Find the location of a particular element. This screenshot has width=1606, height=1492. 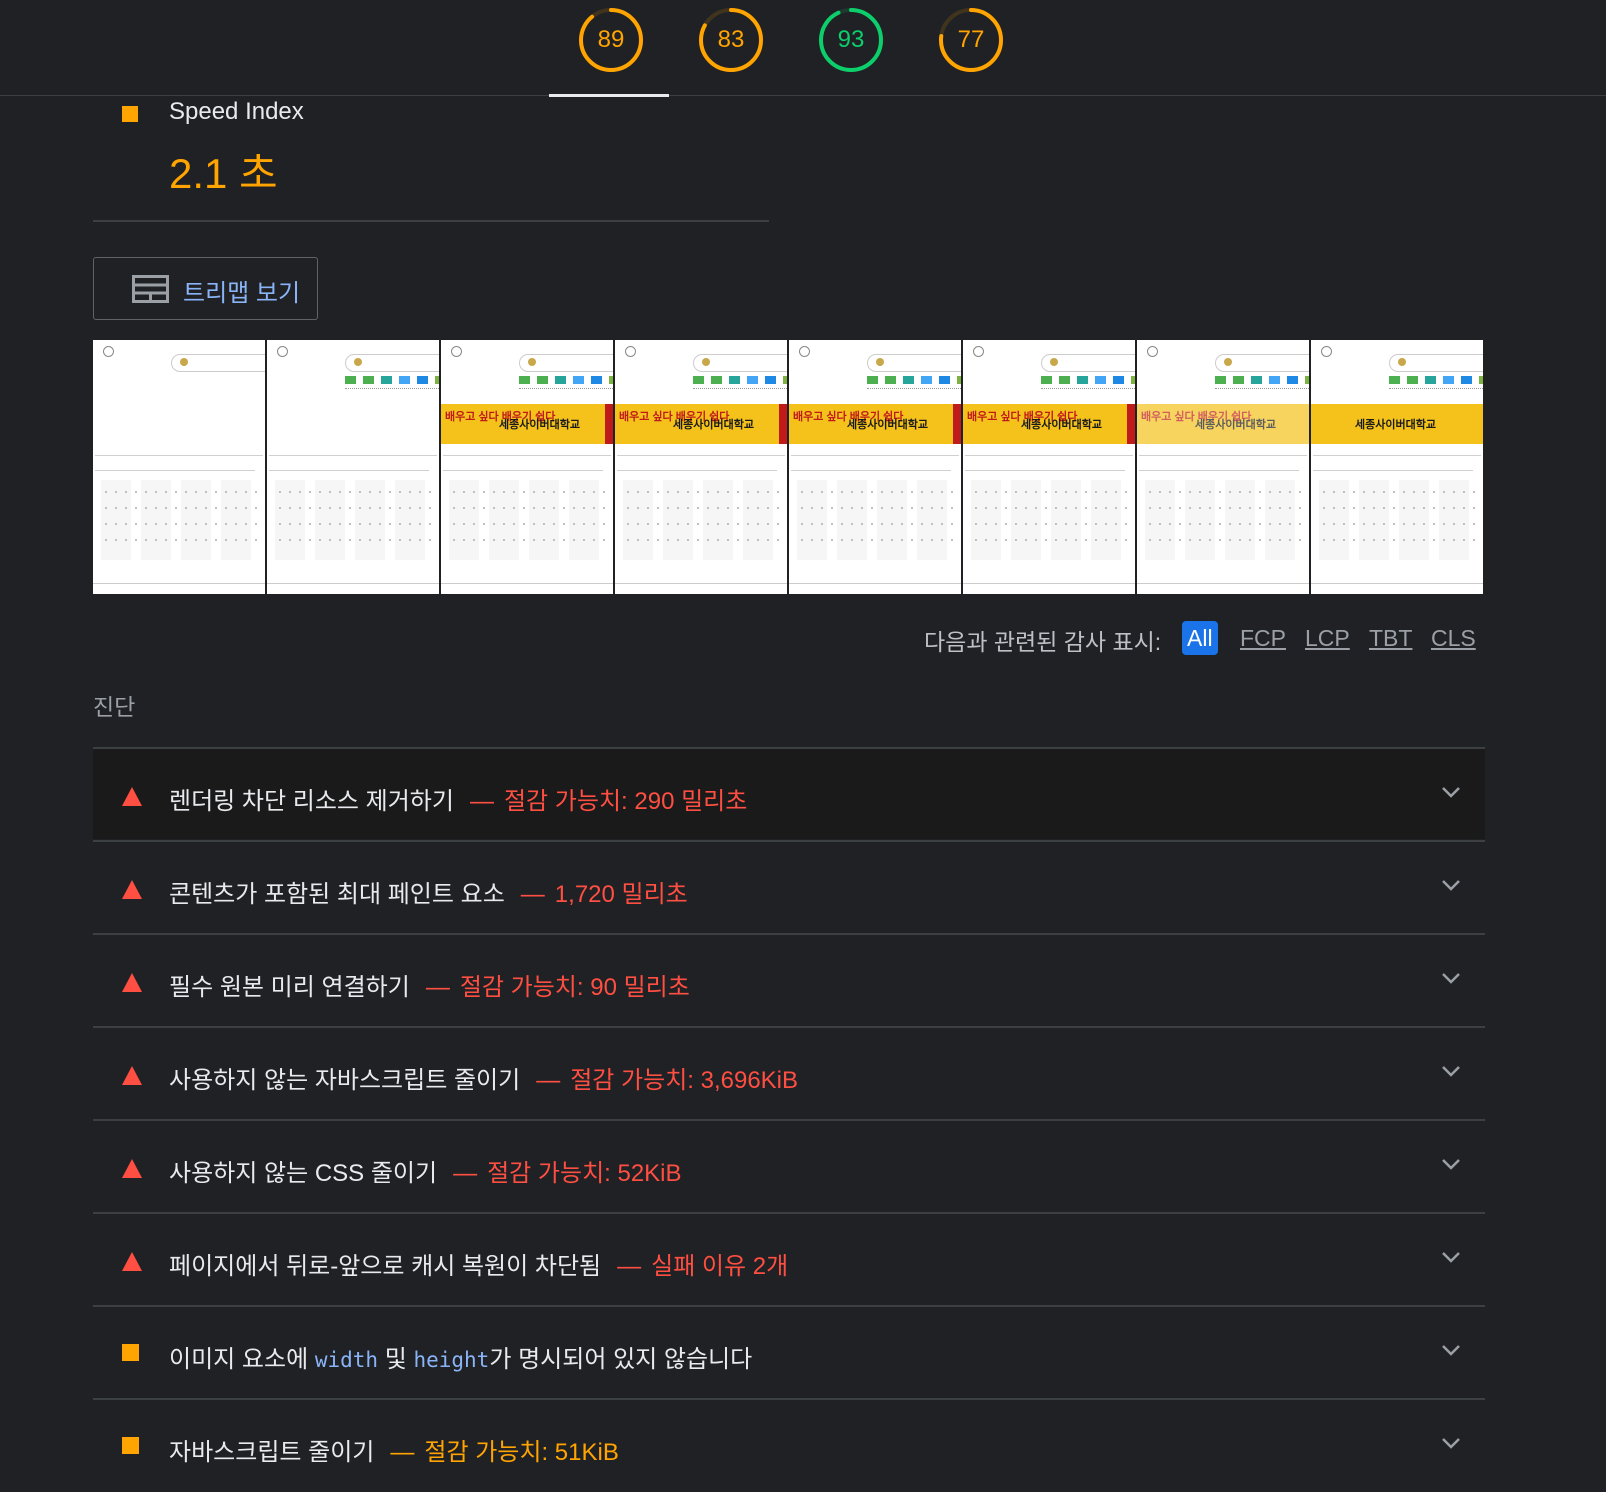

filter-chip-all: All is located at coordinates (1200, 638).